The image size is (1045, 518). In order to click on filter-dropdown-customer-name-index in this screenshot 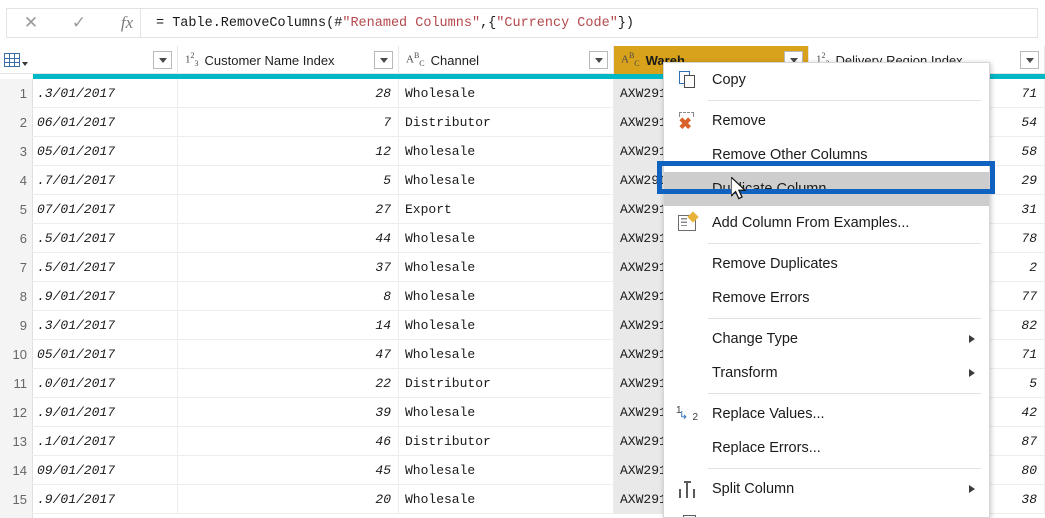, I will do `click(383, 60)`.